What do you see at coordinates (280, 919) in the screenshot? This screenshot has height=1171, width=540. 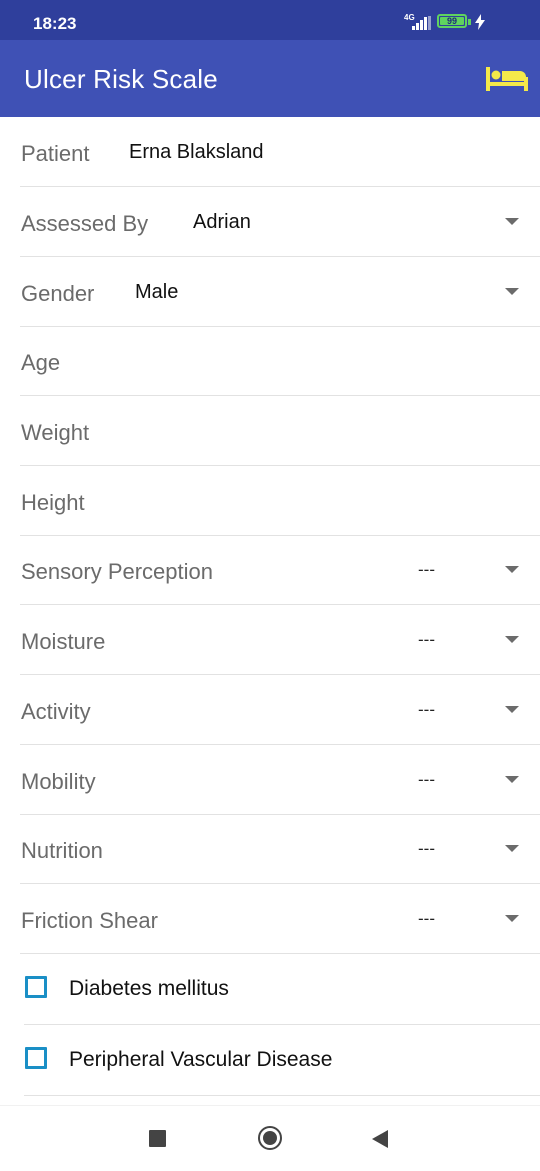 I see `friction-shear-select: Friction Shear ---` at bounding box center [280, 919].